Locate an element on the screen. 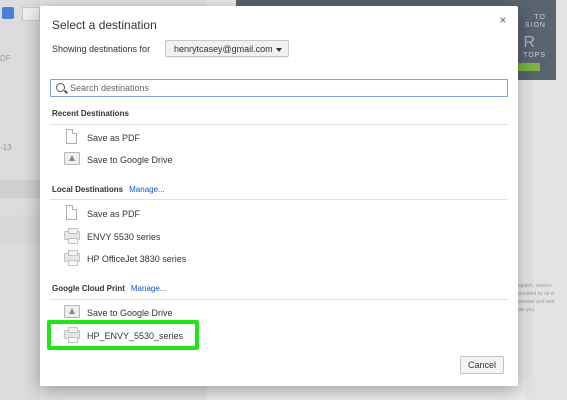 The width and height of the screenshot is (567, 400). cancel-button: Cancel is located at coordinates (482, 365).